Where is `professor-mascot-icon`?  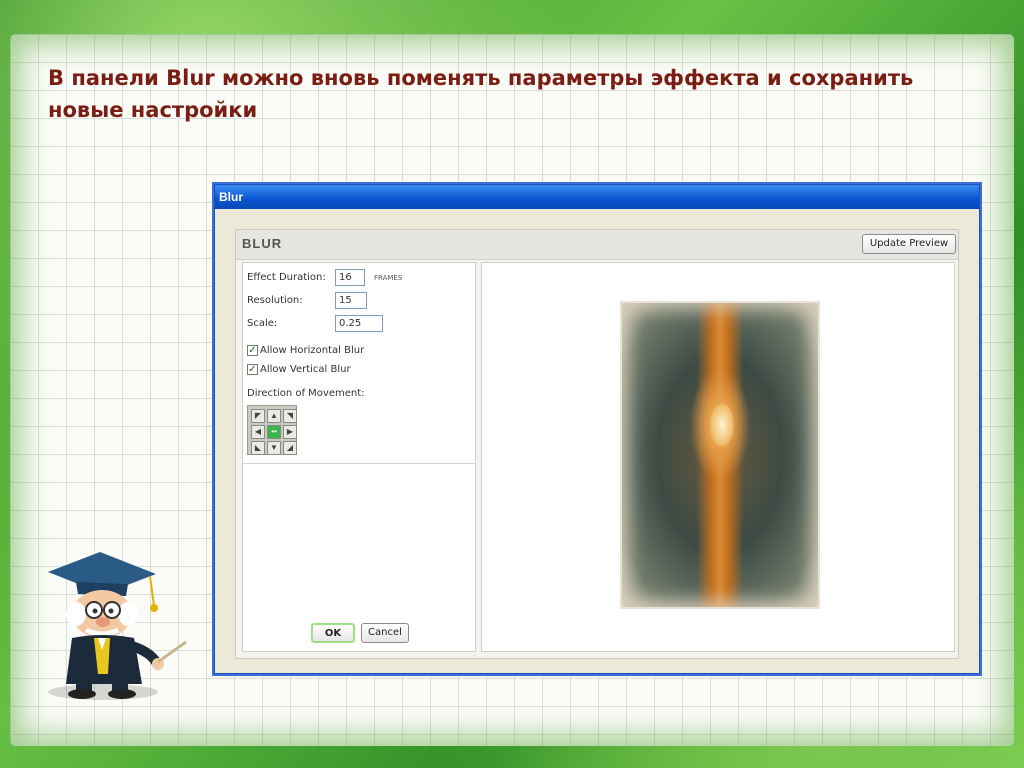 professor-mascot-icon is located at coordinates (117, 626).